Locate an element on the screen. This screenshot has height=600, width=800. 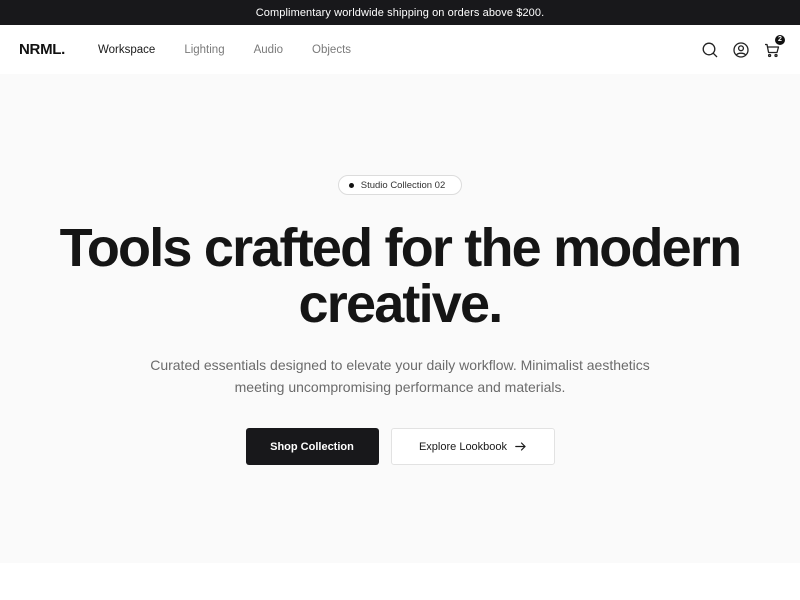
hero-headline-line2: creative. is located at coordinates (401, 304).